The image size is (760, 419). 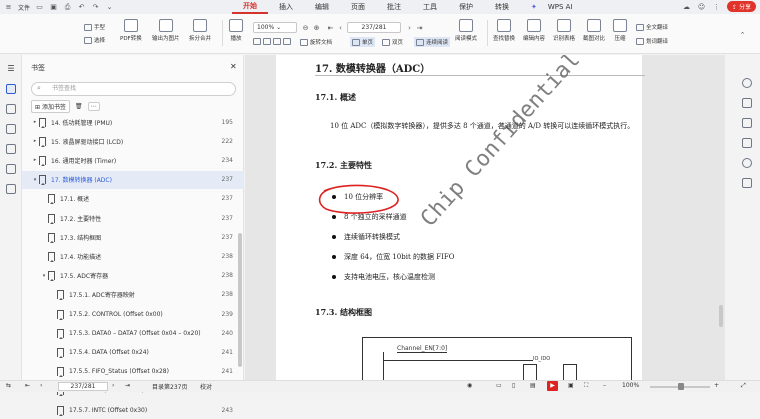 I want to click on print-icon: ⎙, so click(x=67, y=7).